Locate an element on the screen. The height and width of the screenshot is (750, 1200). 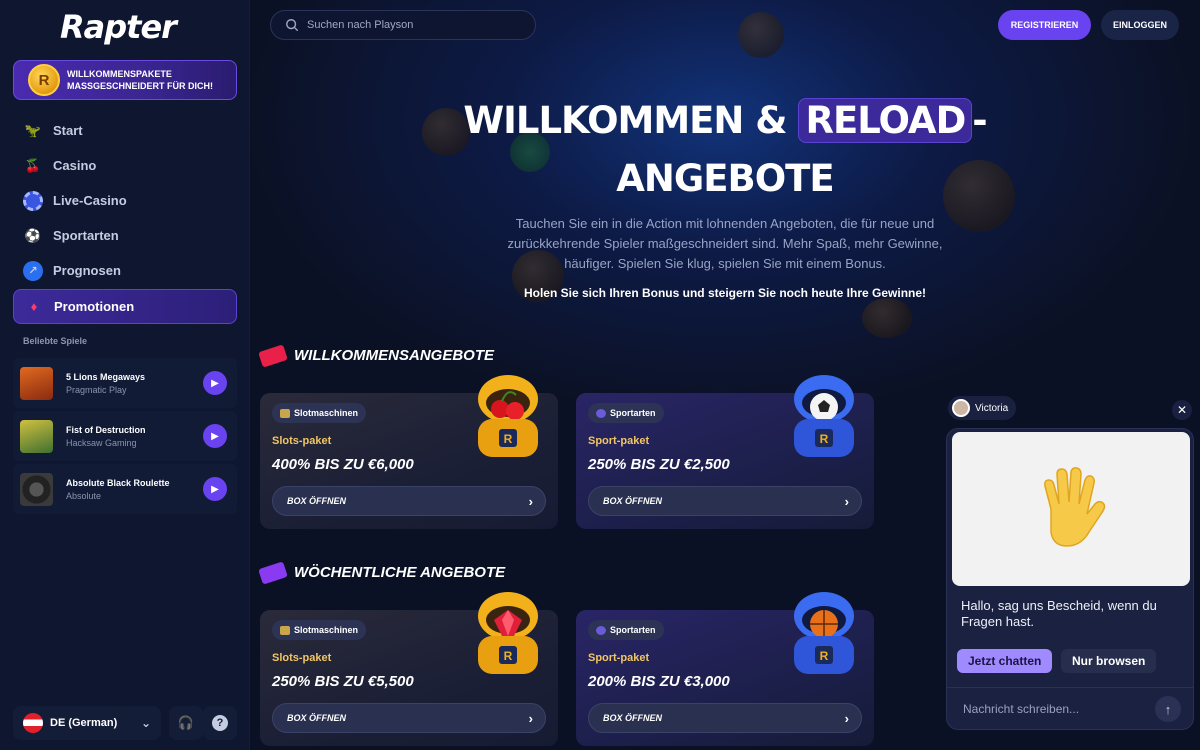
section-title-text: WÖCHENTLICHE ANGEBOTE is located at coordinates (400, 572).